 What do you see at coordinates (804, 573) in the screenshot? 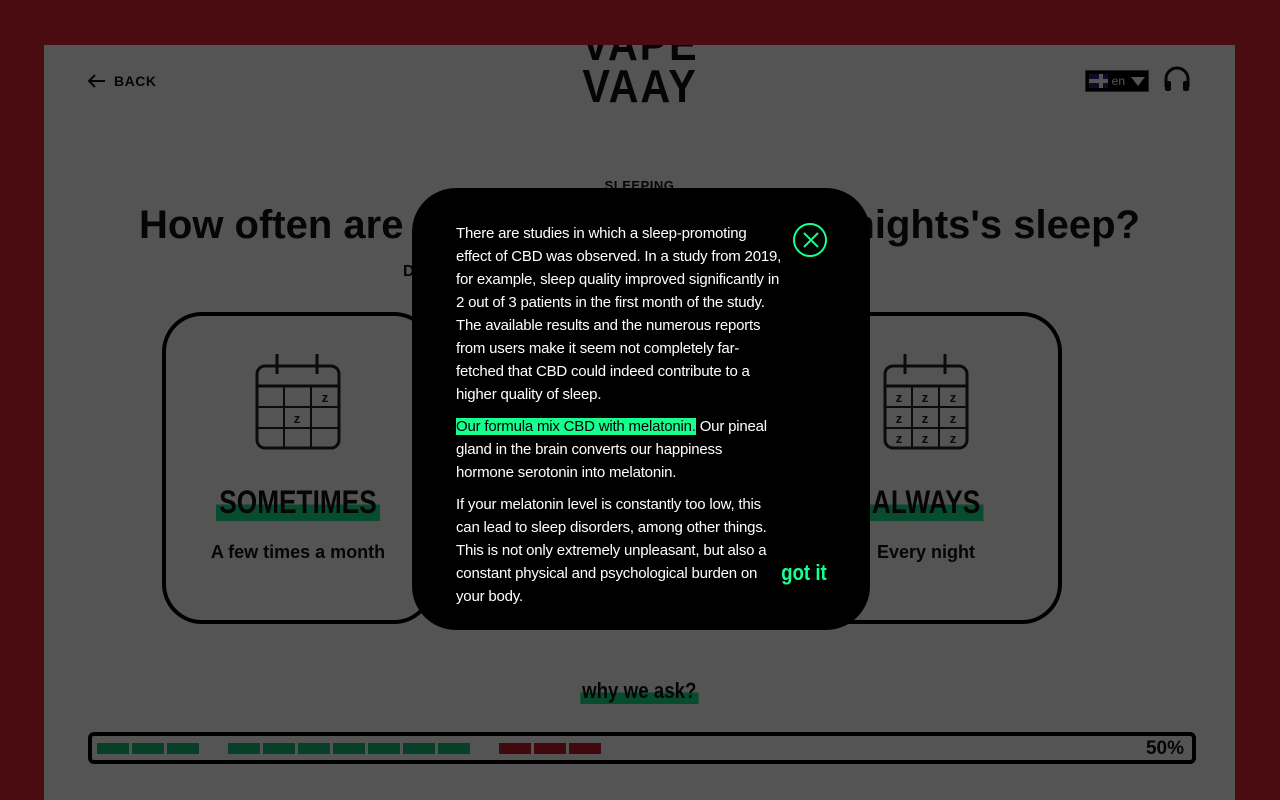
I see `got-it-button: got it` at bounding box center [804, 573].